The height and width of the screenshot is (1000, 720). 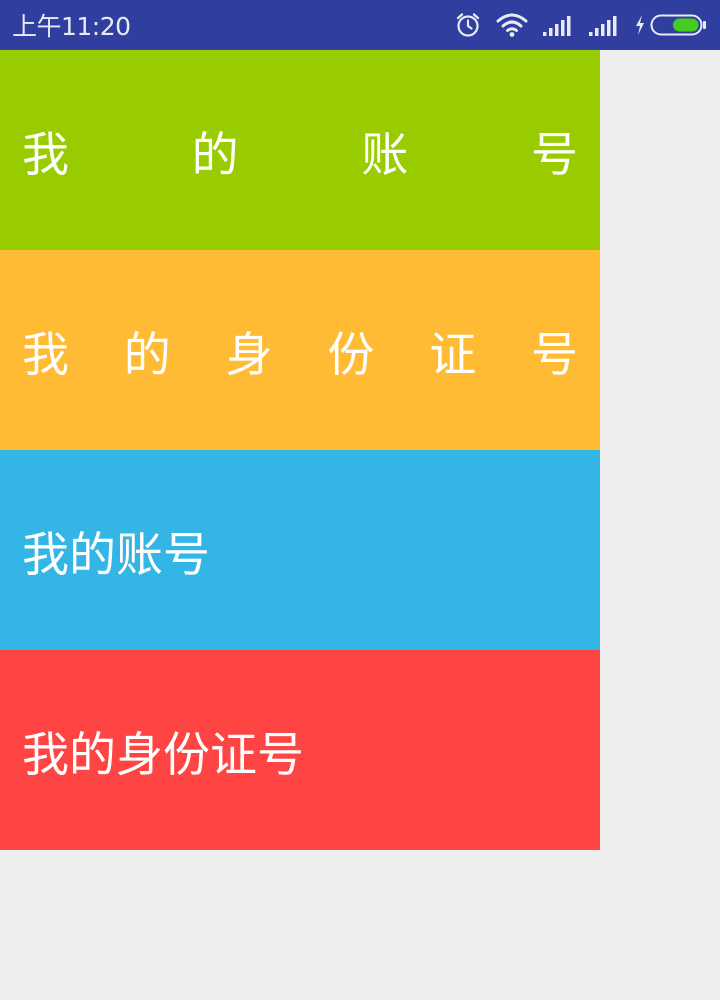 What do you see at coordinates (116, 555) in the screenshot?
I see `account-label: 我的账号` at bounding box center [116, 555].